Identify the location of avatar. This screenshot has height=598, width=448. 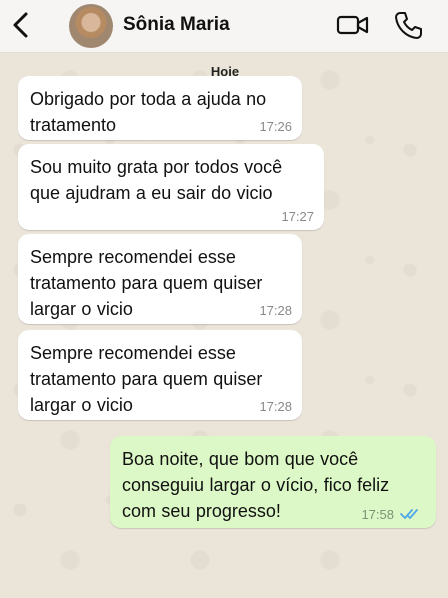
(91, 26).